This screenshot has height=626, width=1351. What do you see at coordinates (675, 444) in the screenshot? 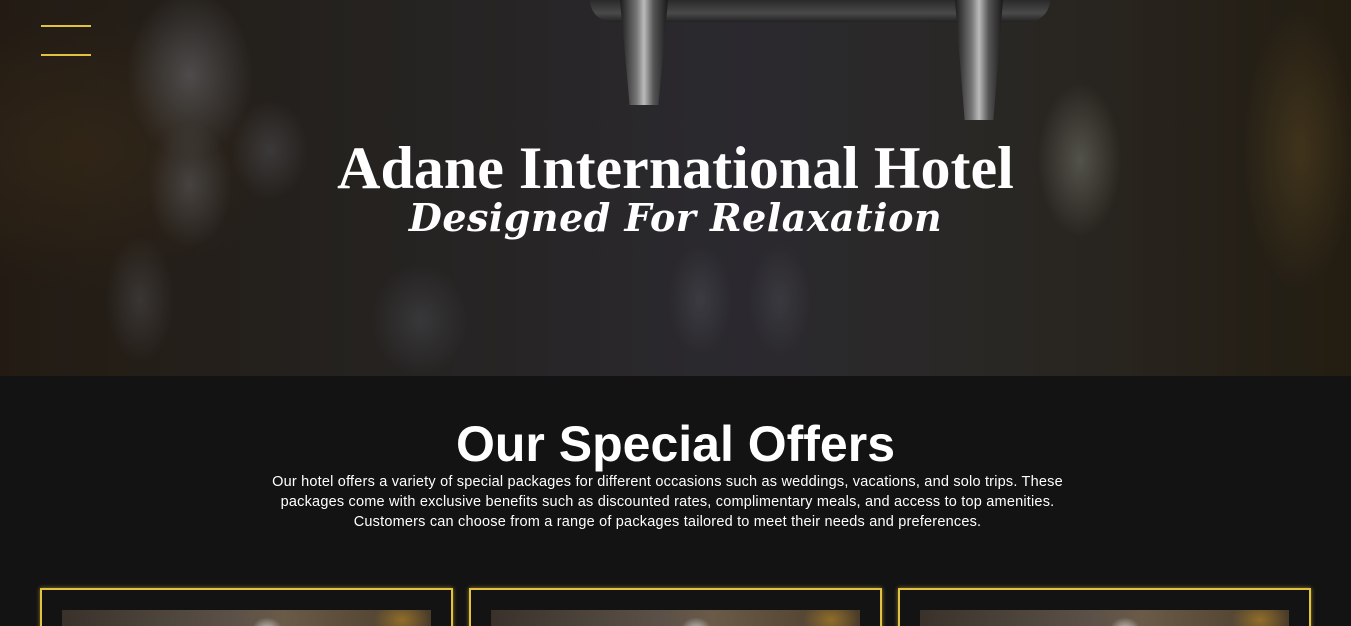
I see `section-title: Our Special Offers` at bounding box center [675, 444].